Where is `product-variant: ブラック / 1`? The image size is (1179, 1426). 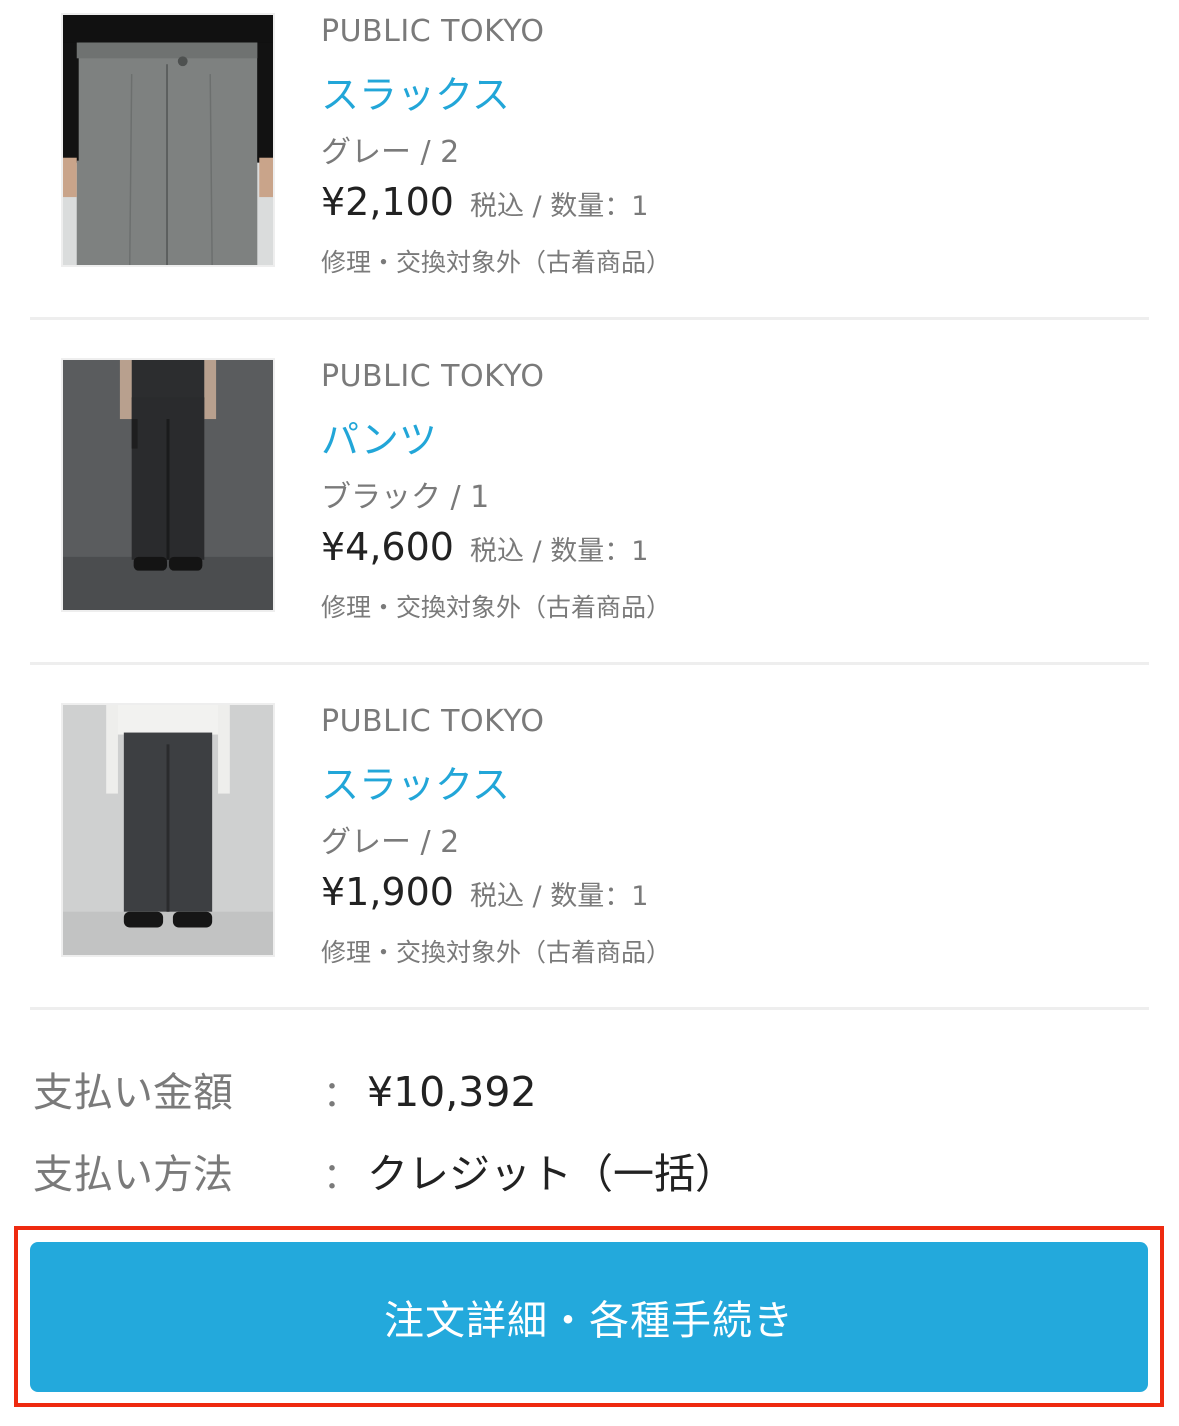
product-variant: ブラック / 1 is located at coordinates (405, 497).